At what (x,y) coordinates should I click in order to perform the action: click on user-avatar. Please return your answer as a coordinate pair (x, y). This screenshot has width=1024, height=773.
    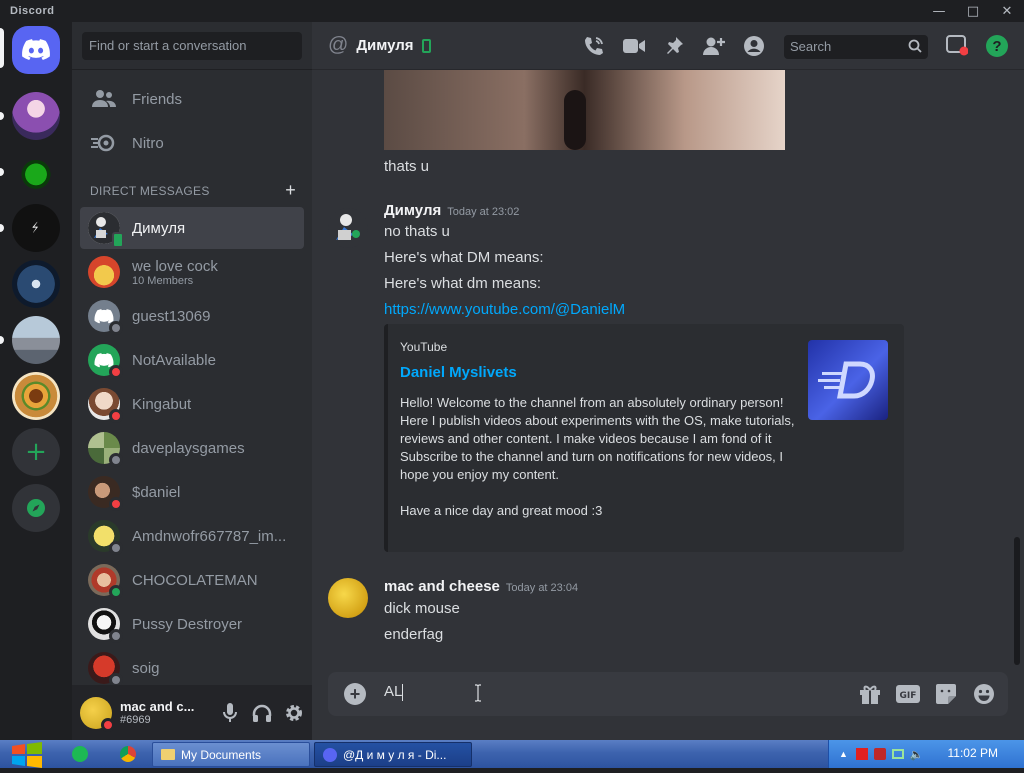
    Looking at the image, I should click on (97, 714).